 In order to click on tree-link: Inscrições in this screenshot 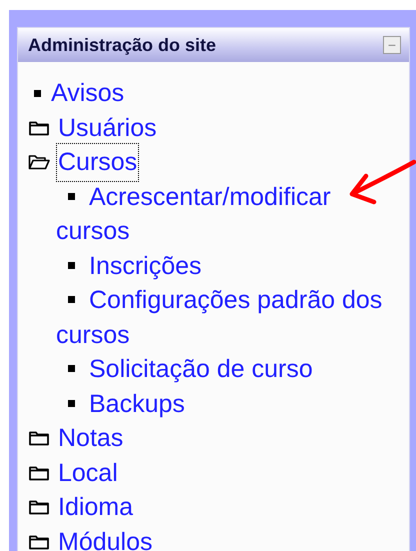, I will do `click(230, 265)`.